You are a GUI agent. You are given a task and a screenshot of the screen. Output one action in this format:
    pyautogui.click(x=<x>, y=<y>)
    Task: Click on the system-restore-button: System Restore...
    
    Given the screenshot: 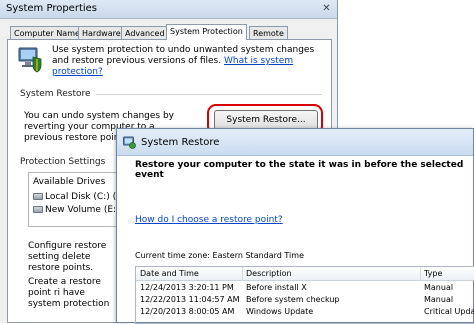 What is the action you would take?
    pyautogui.click(x=266, y=120)
    